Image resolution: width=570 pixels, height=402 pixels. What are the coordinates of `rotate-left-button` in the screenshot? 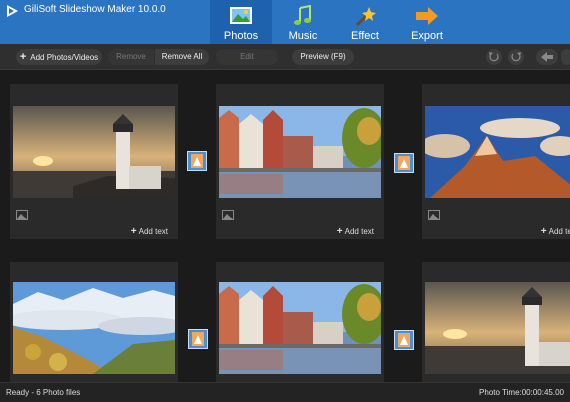 It's located at (494, 57).